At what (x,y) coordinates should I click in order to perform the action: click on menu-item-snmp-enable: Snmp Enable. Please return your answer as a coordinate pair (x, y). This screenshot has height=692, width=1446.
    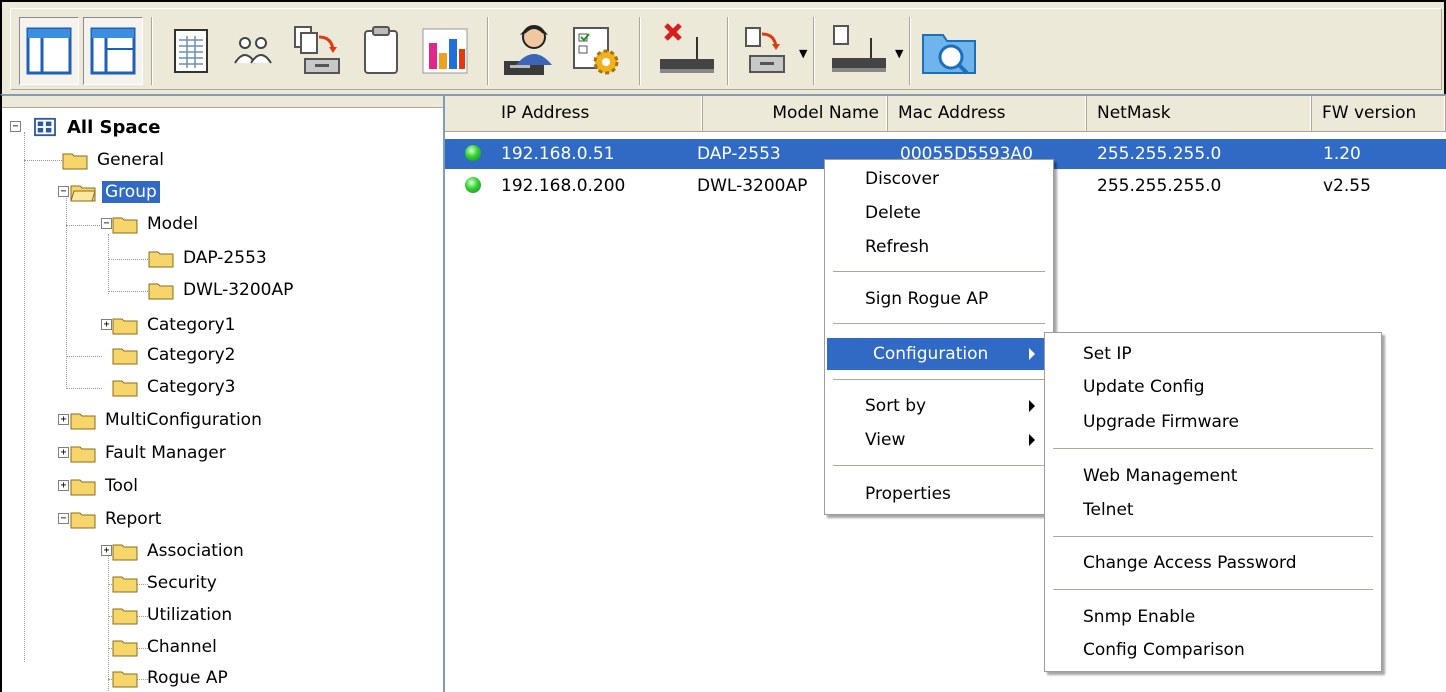
    Looking at the image, I should click on (1212, 617).